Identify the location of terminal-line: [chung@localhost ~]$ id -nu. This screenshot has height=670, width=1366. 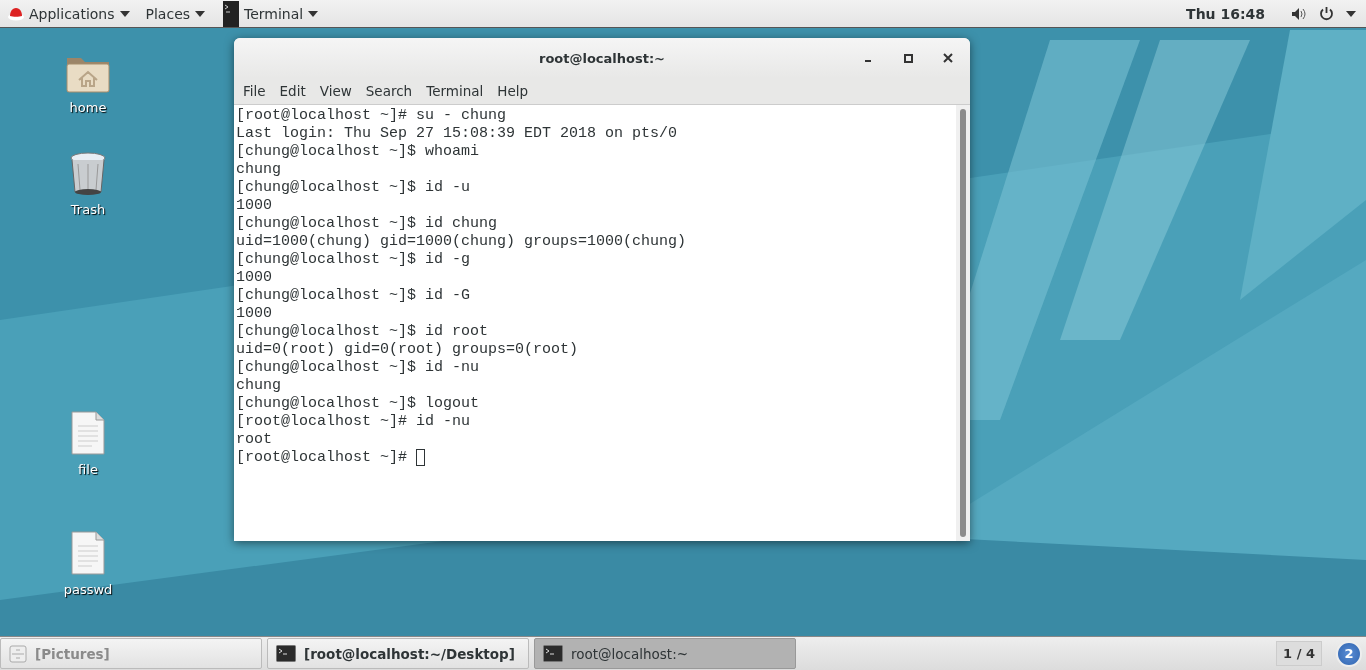
(358, 368).